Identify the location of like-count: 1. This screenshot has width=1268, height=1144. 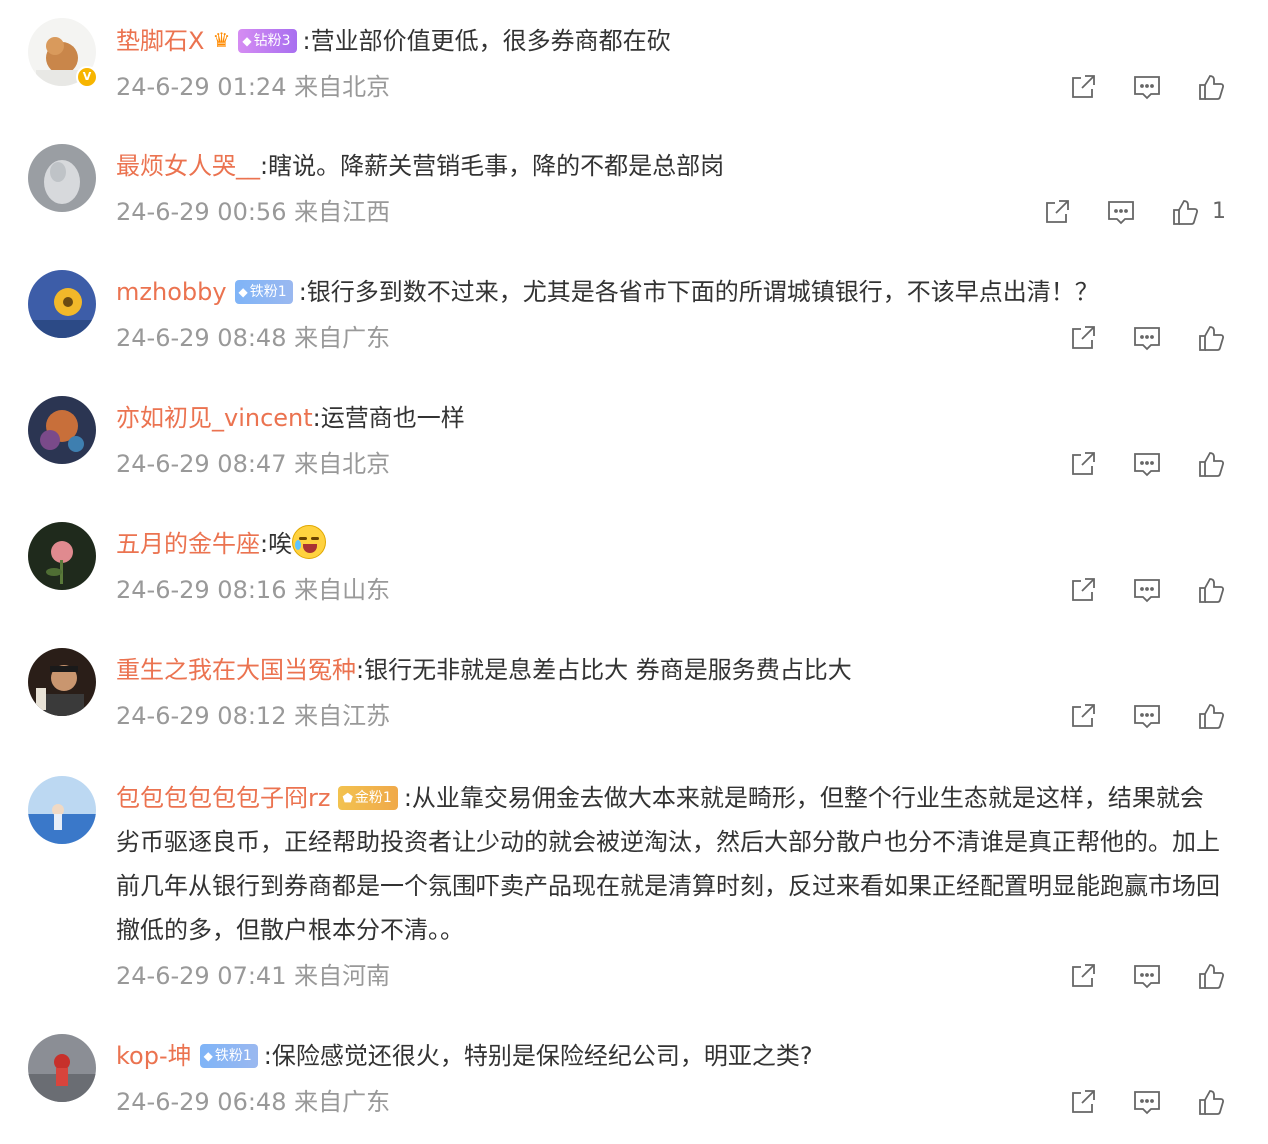
(1219, 211).